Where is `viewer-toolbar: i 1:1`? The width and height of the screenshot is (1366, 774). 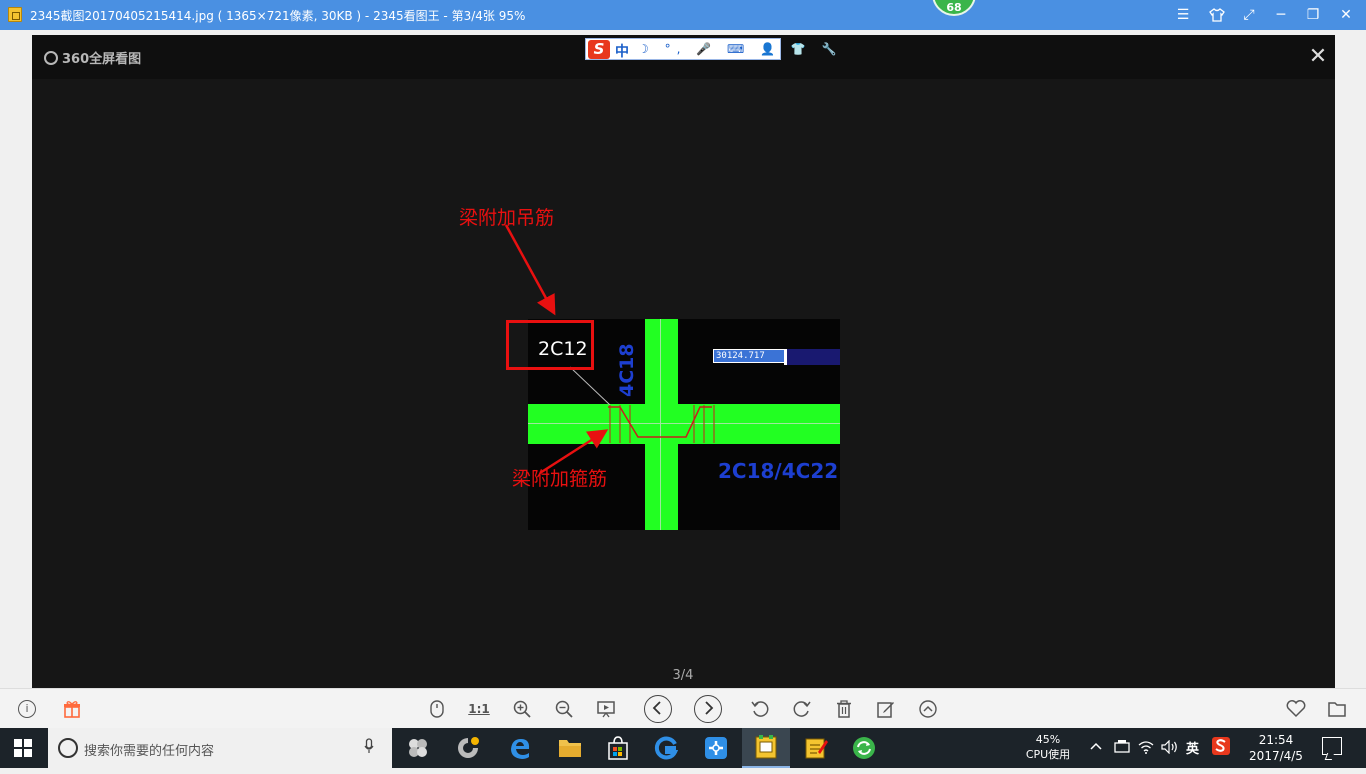 viewer-toolbar: i 1:1 is located at coordinates (683, 708).